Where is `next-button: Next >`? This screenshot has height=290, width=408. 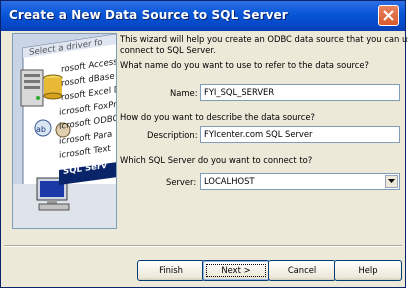 next-button: Next > is located at coordinates (236, 270).